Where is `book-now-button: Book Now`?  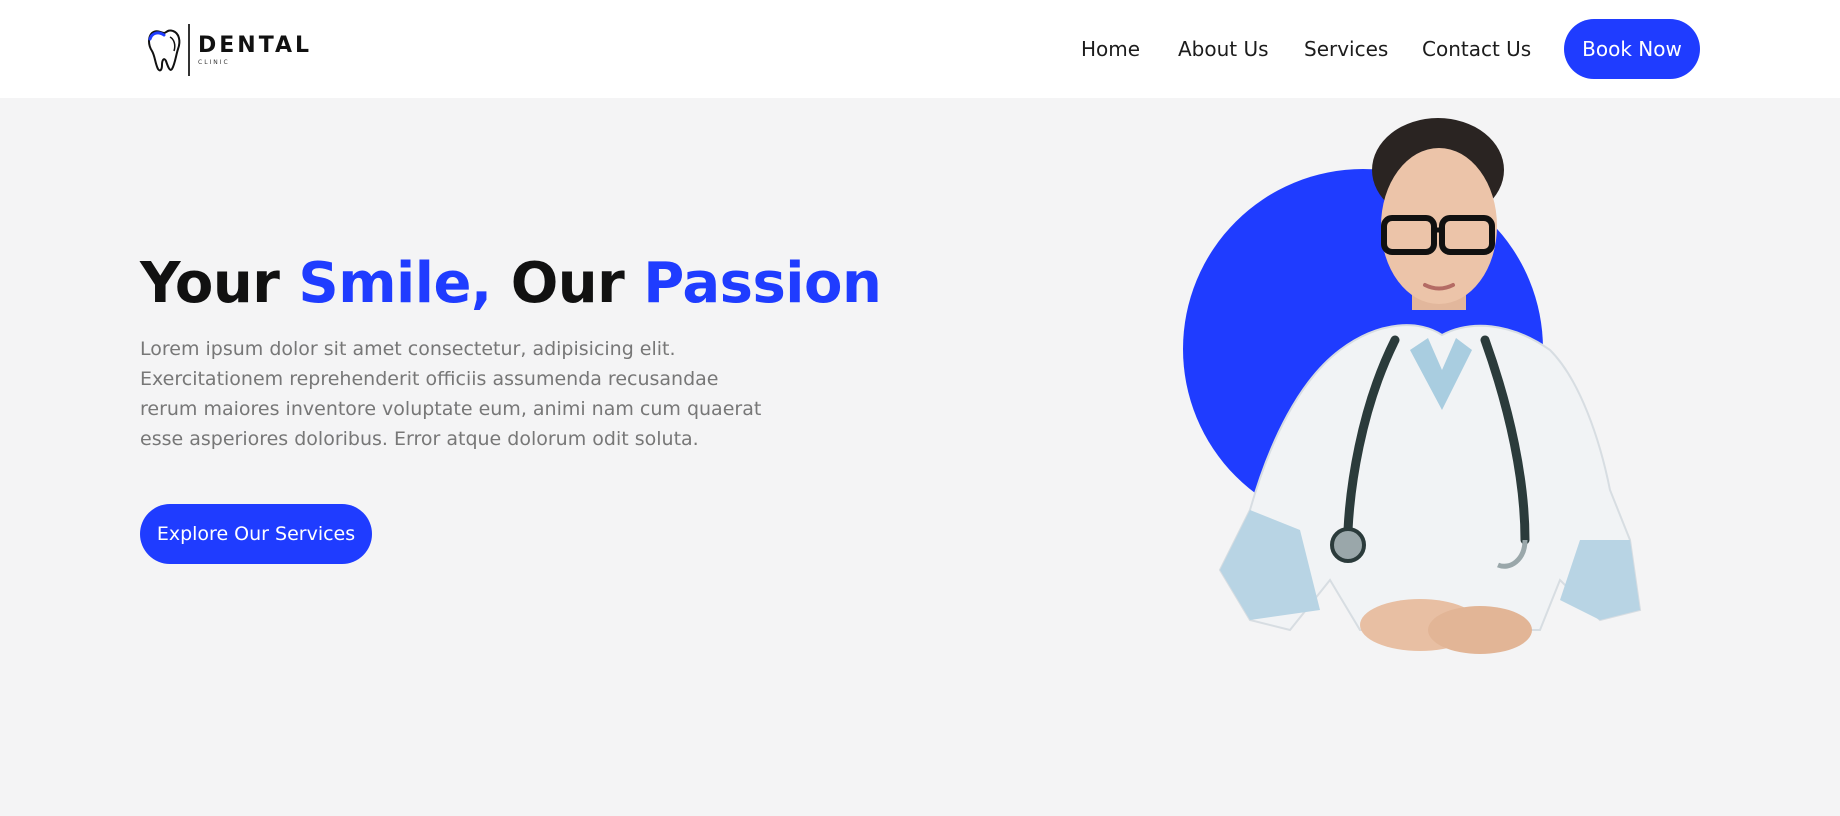
book-now-button: Book Now is located at coordinates (1632, 49).